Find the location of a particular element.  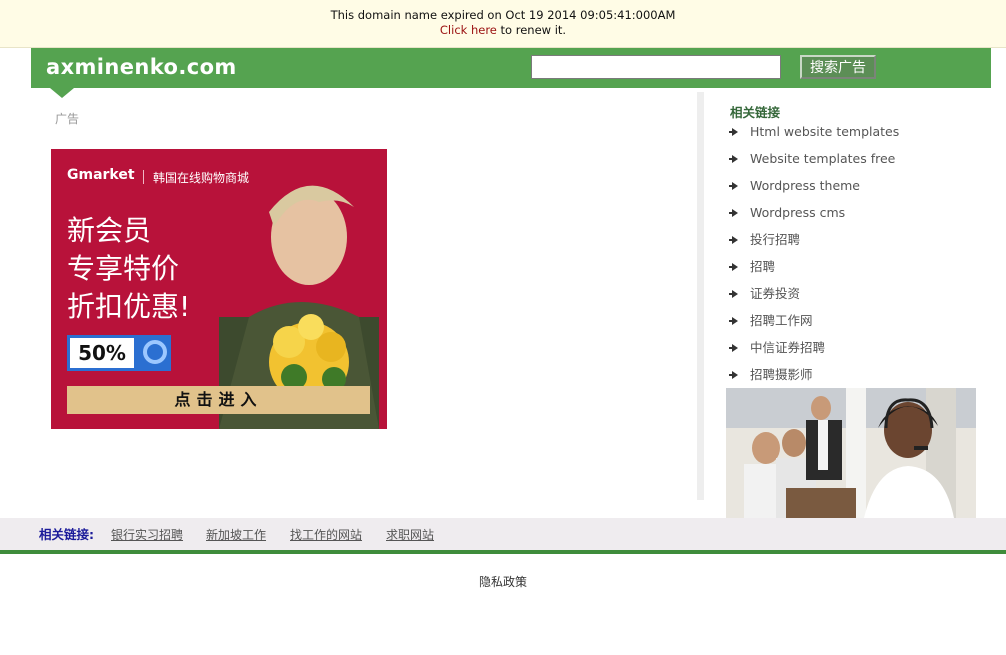

privacy-policy-link: 隐私政策 is located at coordinates (503, 582).